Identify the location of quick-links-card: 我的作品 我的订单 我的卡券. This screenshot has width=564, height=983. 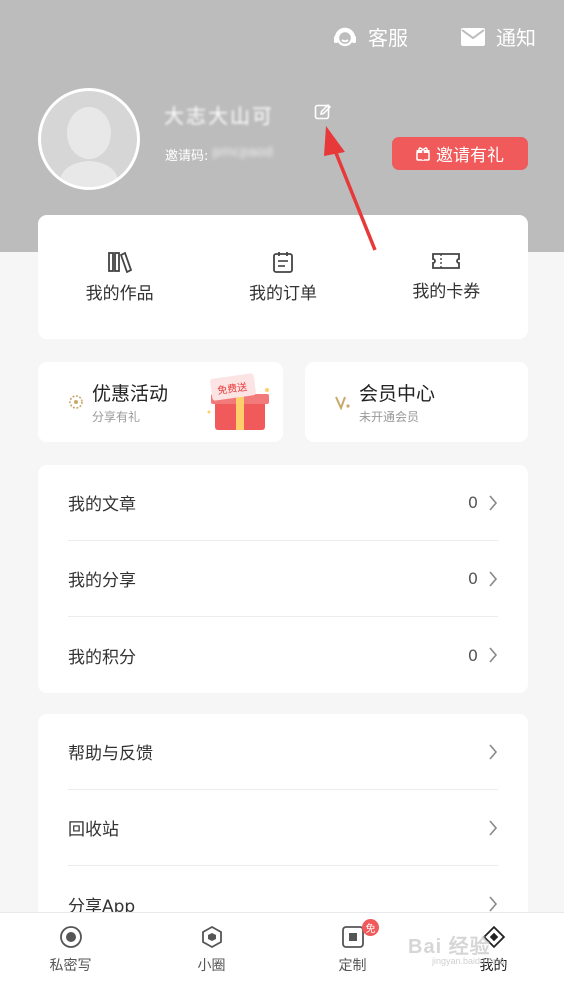
(283, 277).